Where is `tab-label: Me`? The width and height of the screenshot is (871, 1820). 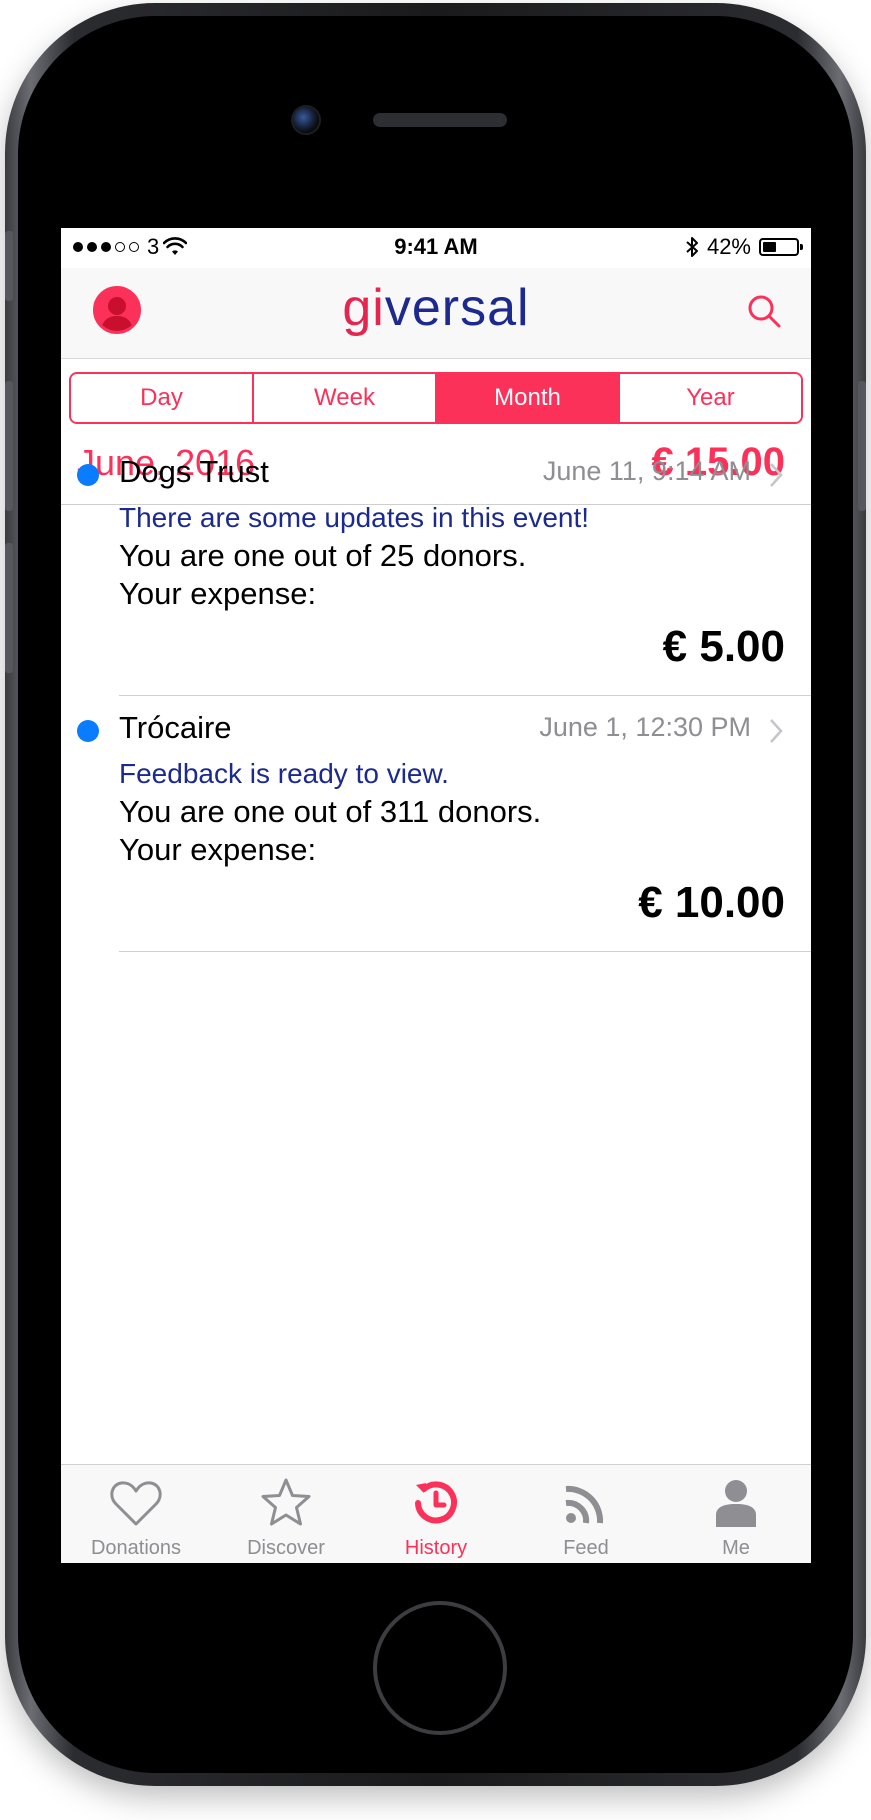
tab-label: Me is located at coordinates (736, 1548).